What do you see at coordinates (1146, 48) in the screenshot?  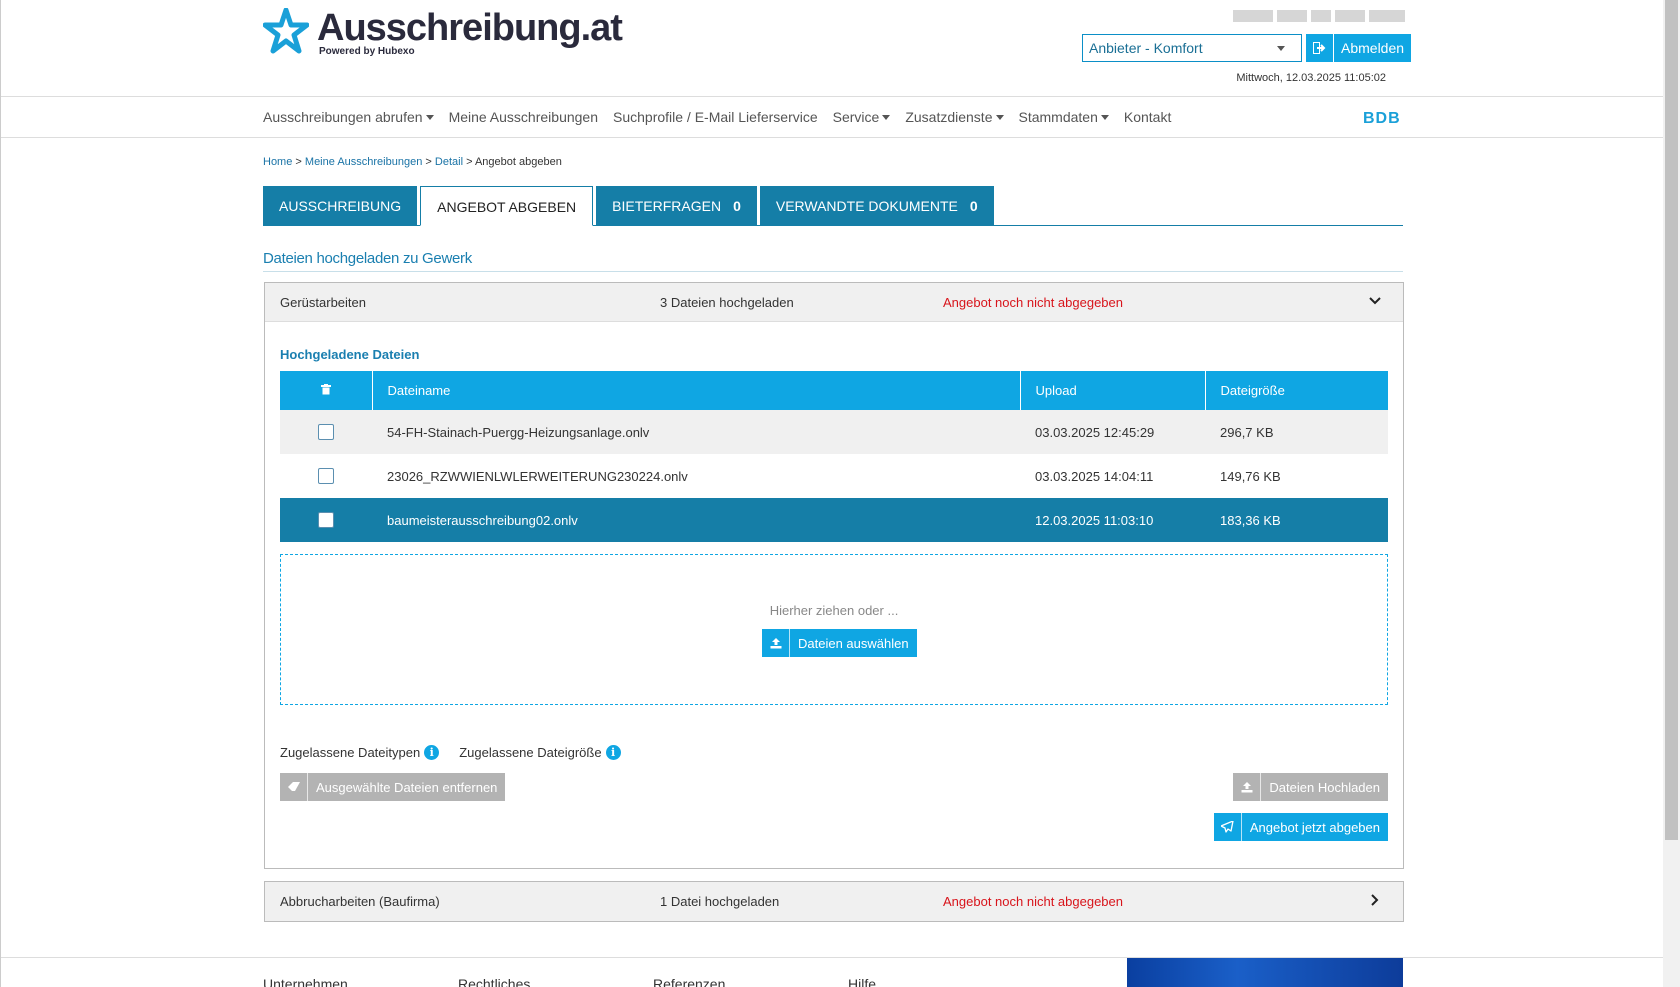 I see `role-select-value: Anbieter - Komfort` at bounding box center [1146, 48].